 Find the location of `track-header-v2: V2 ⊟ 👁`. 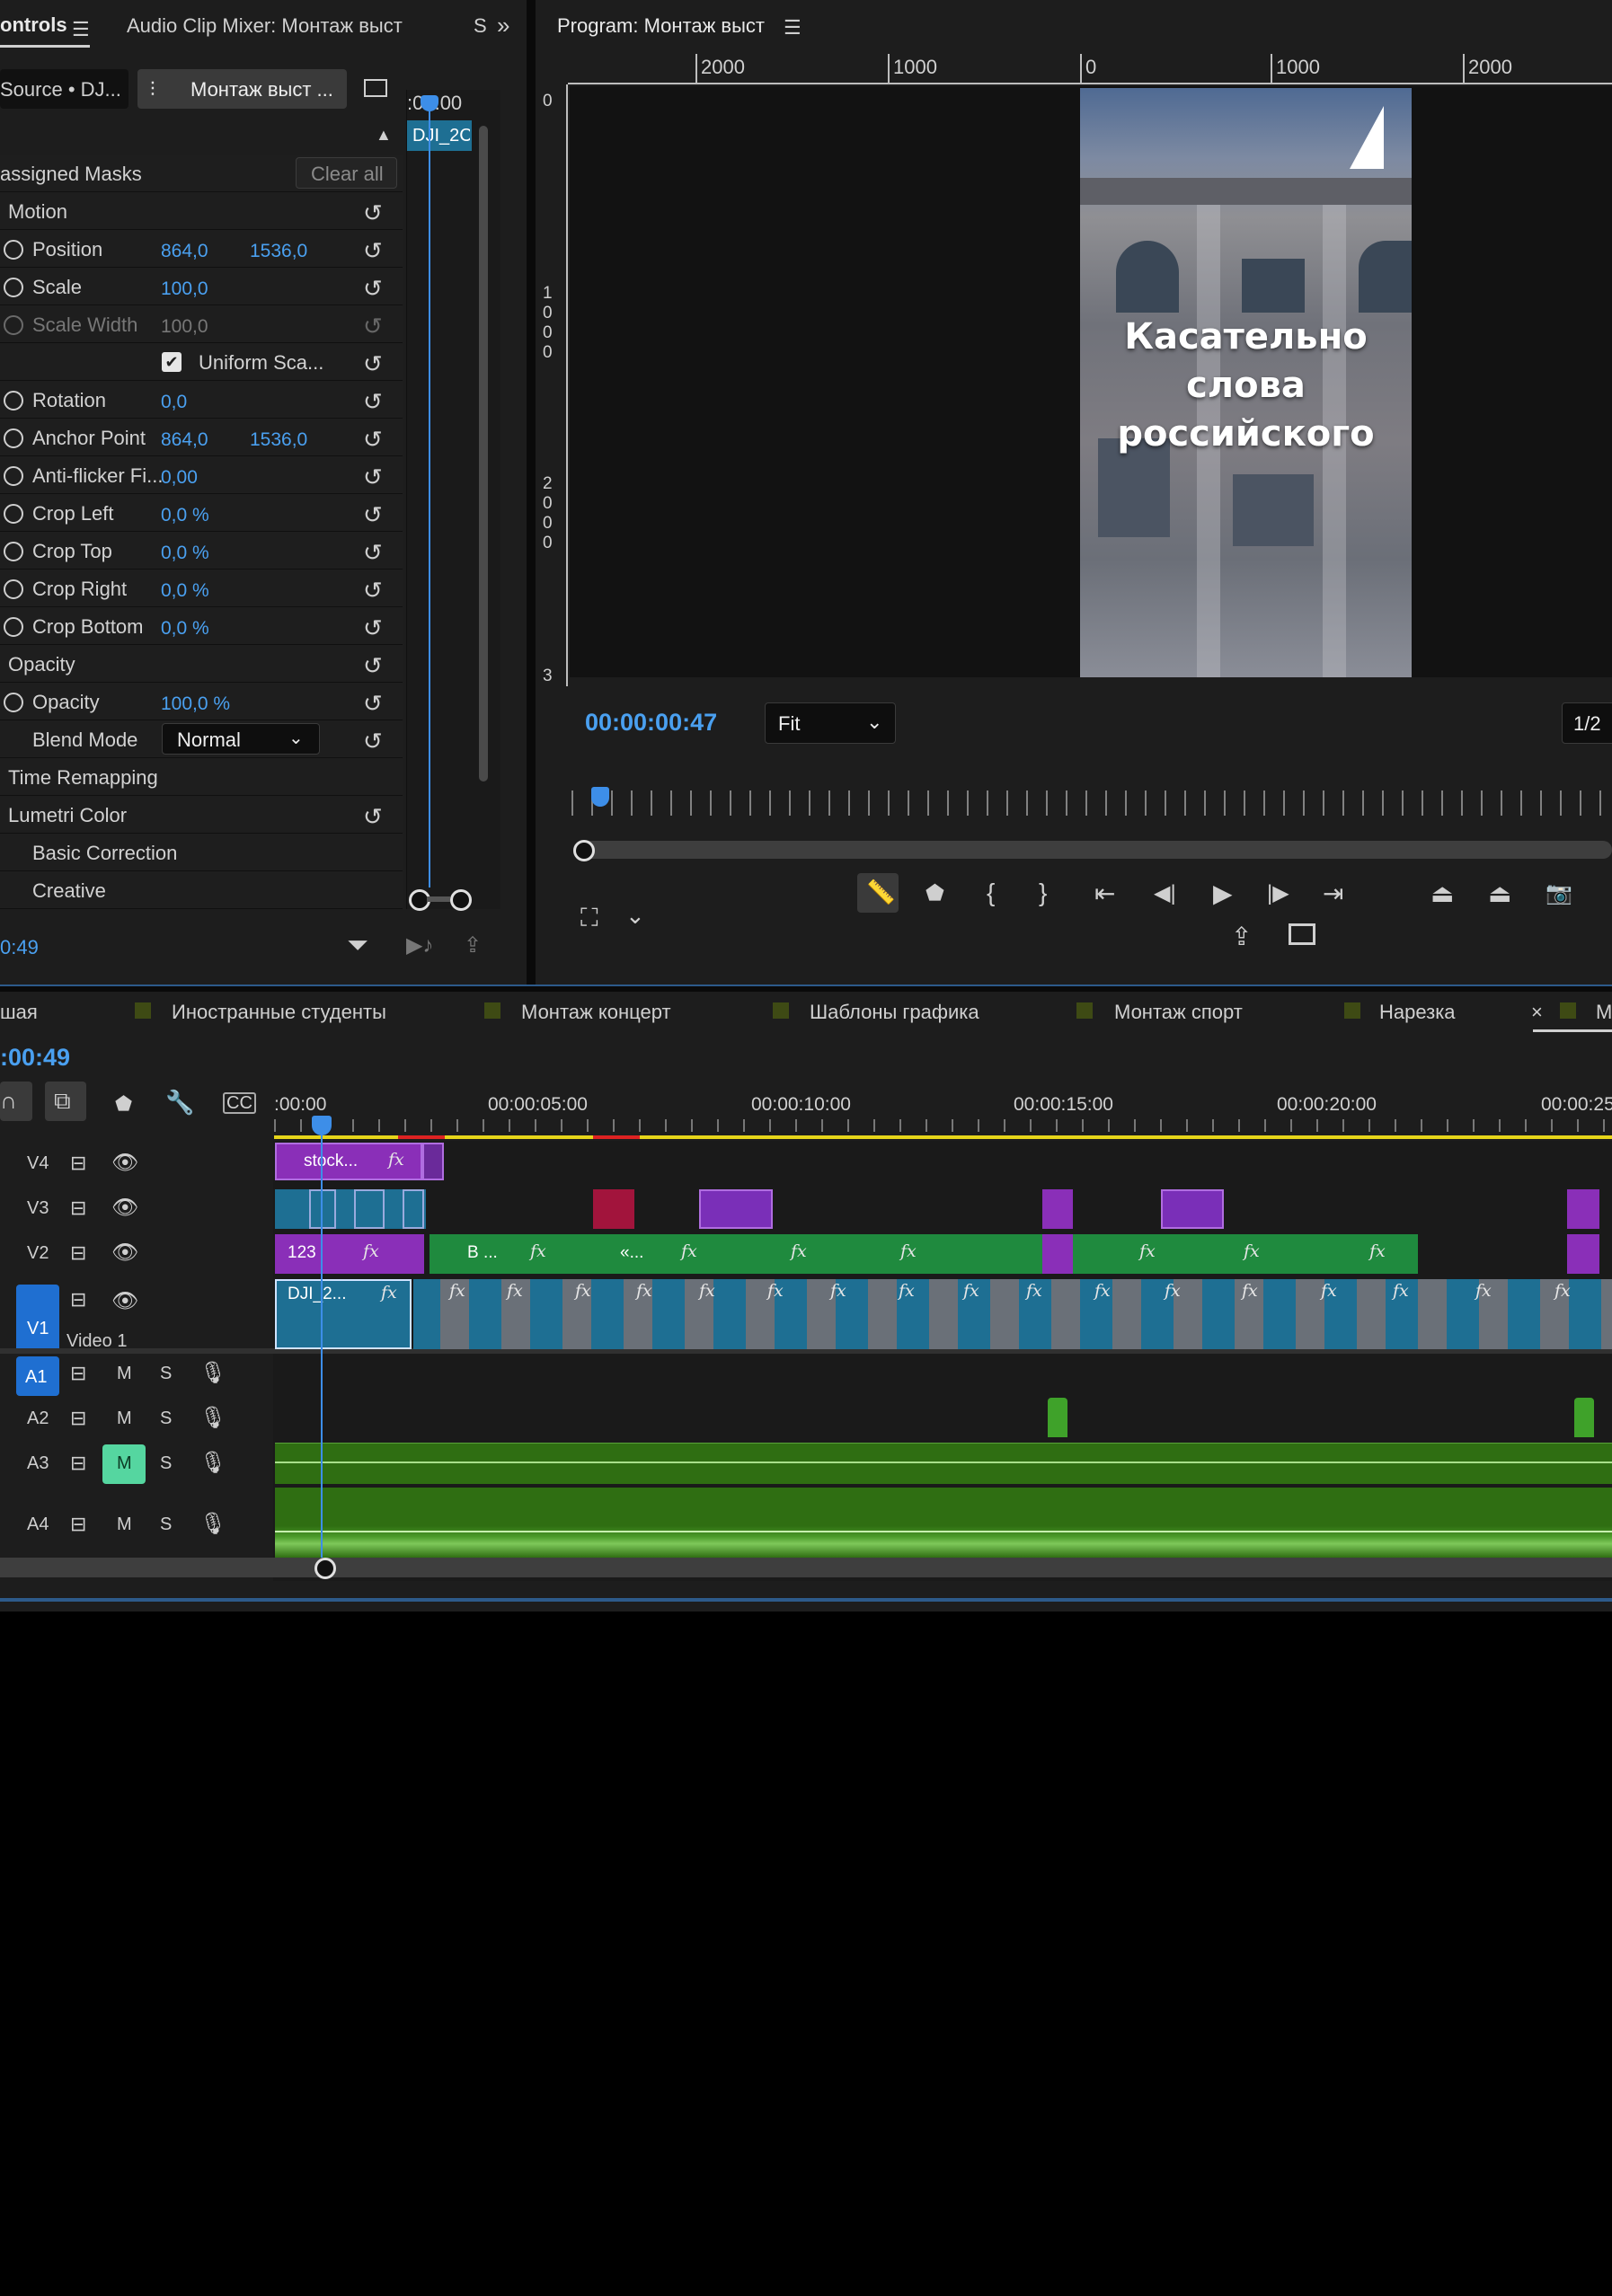

track-header-v2: V2 ⊟ 👁 is located at coordinates (136, 1254).